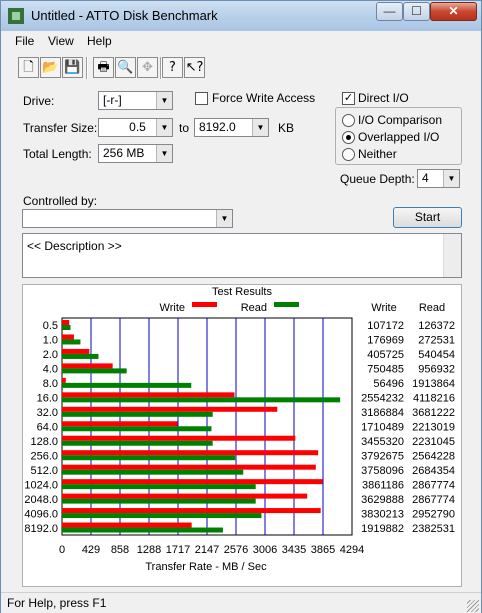 The width and height of the screenshot is (482, 613). What do you see at coordinates (124, 153) in the screenshot?
I see `total-length-value: 256 MB` at bounding box center [124, 153].